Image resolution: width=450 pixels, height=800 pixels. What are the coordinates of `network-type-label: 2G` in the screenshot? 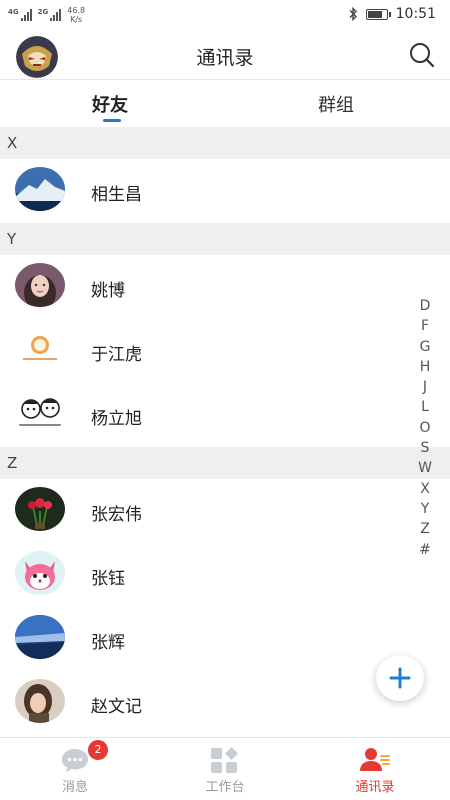 It's located at (43, 12).